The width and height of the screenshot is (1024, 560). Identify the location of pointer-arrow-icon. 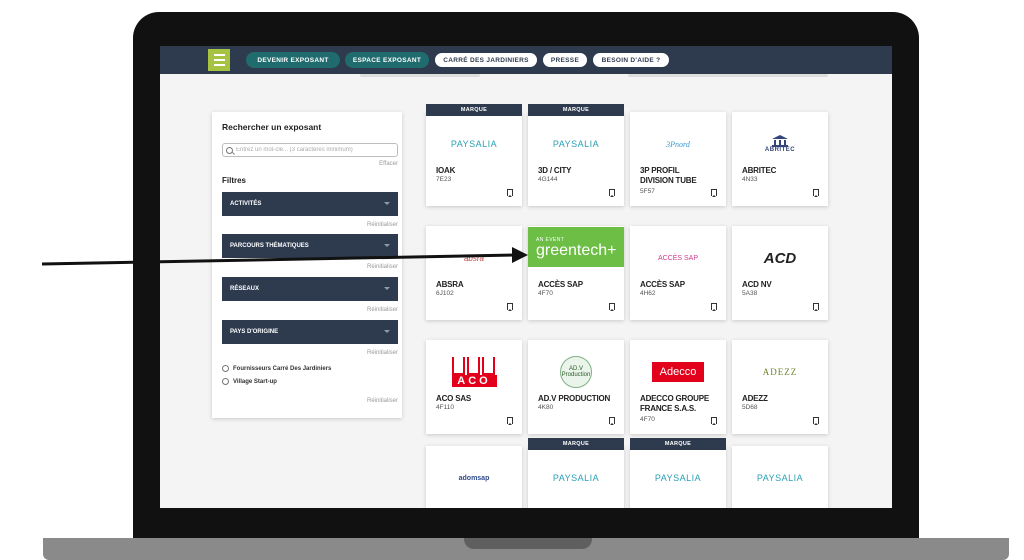
(284, 256).